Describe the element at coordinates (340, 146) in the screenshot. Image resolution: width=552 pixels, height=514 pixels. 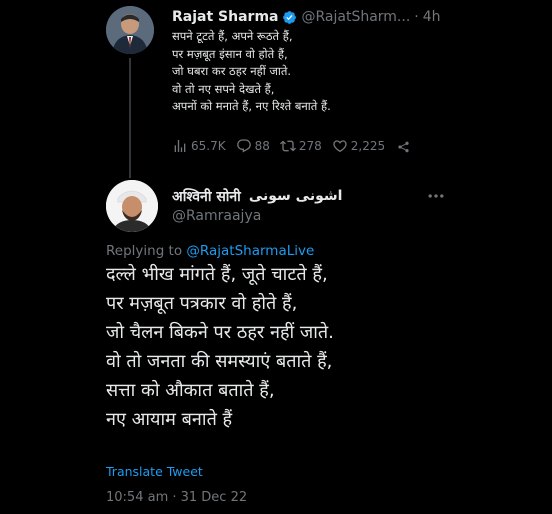
I see `heart-icon` at that location.